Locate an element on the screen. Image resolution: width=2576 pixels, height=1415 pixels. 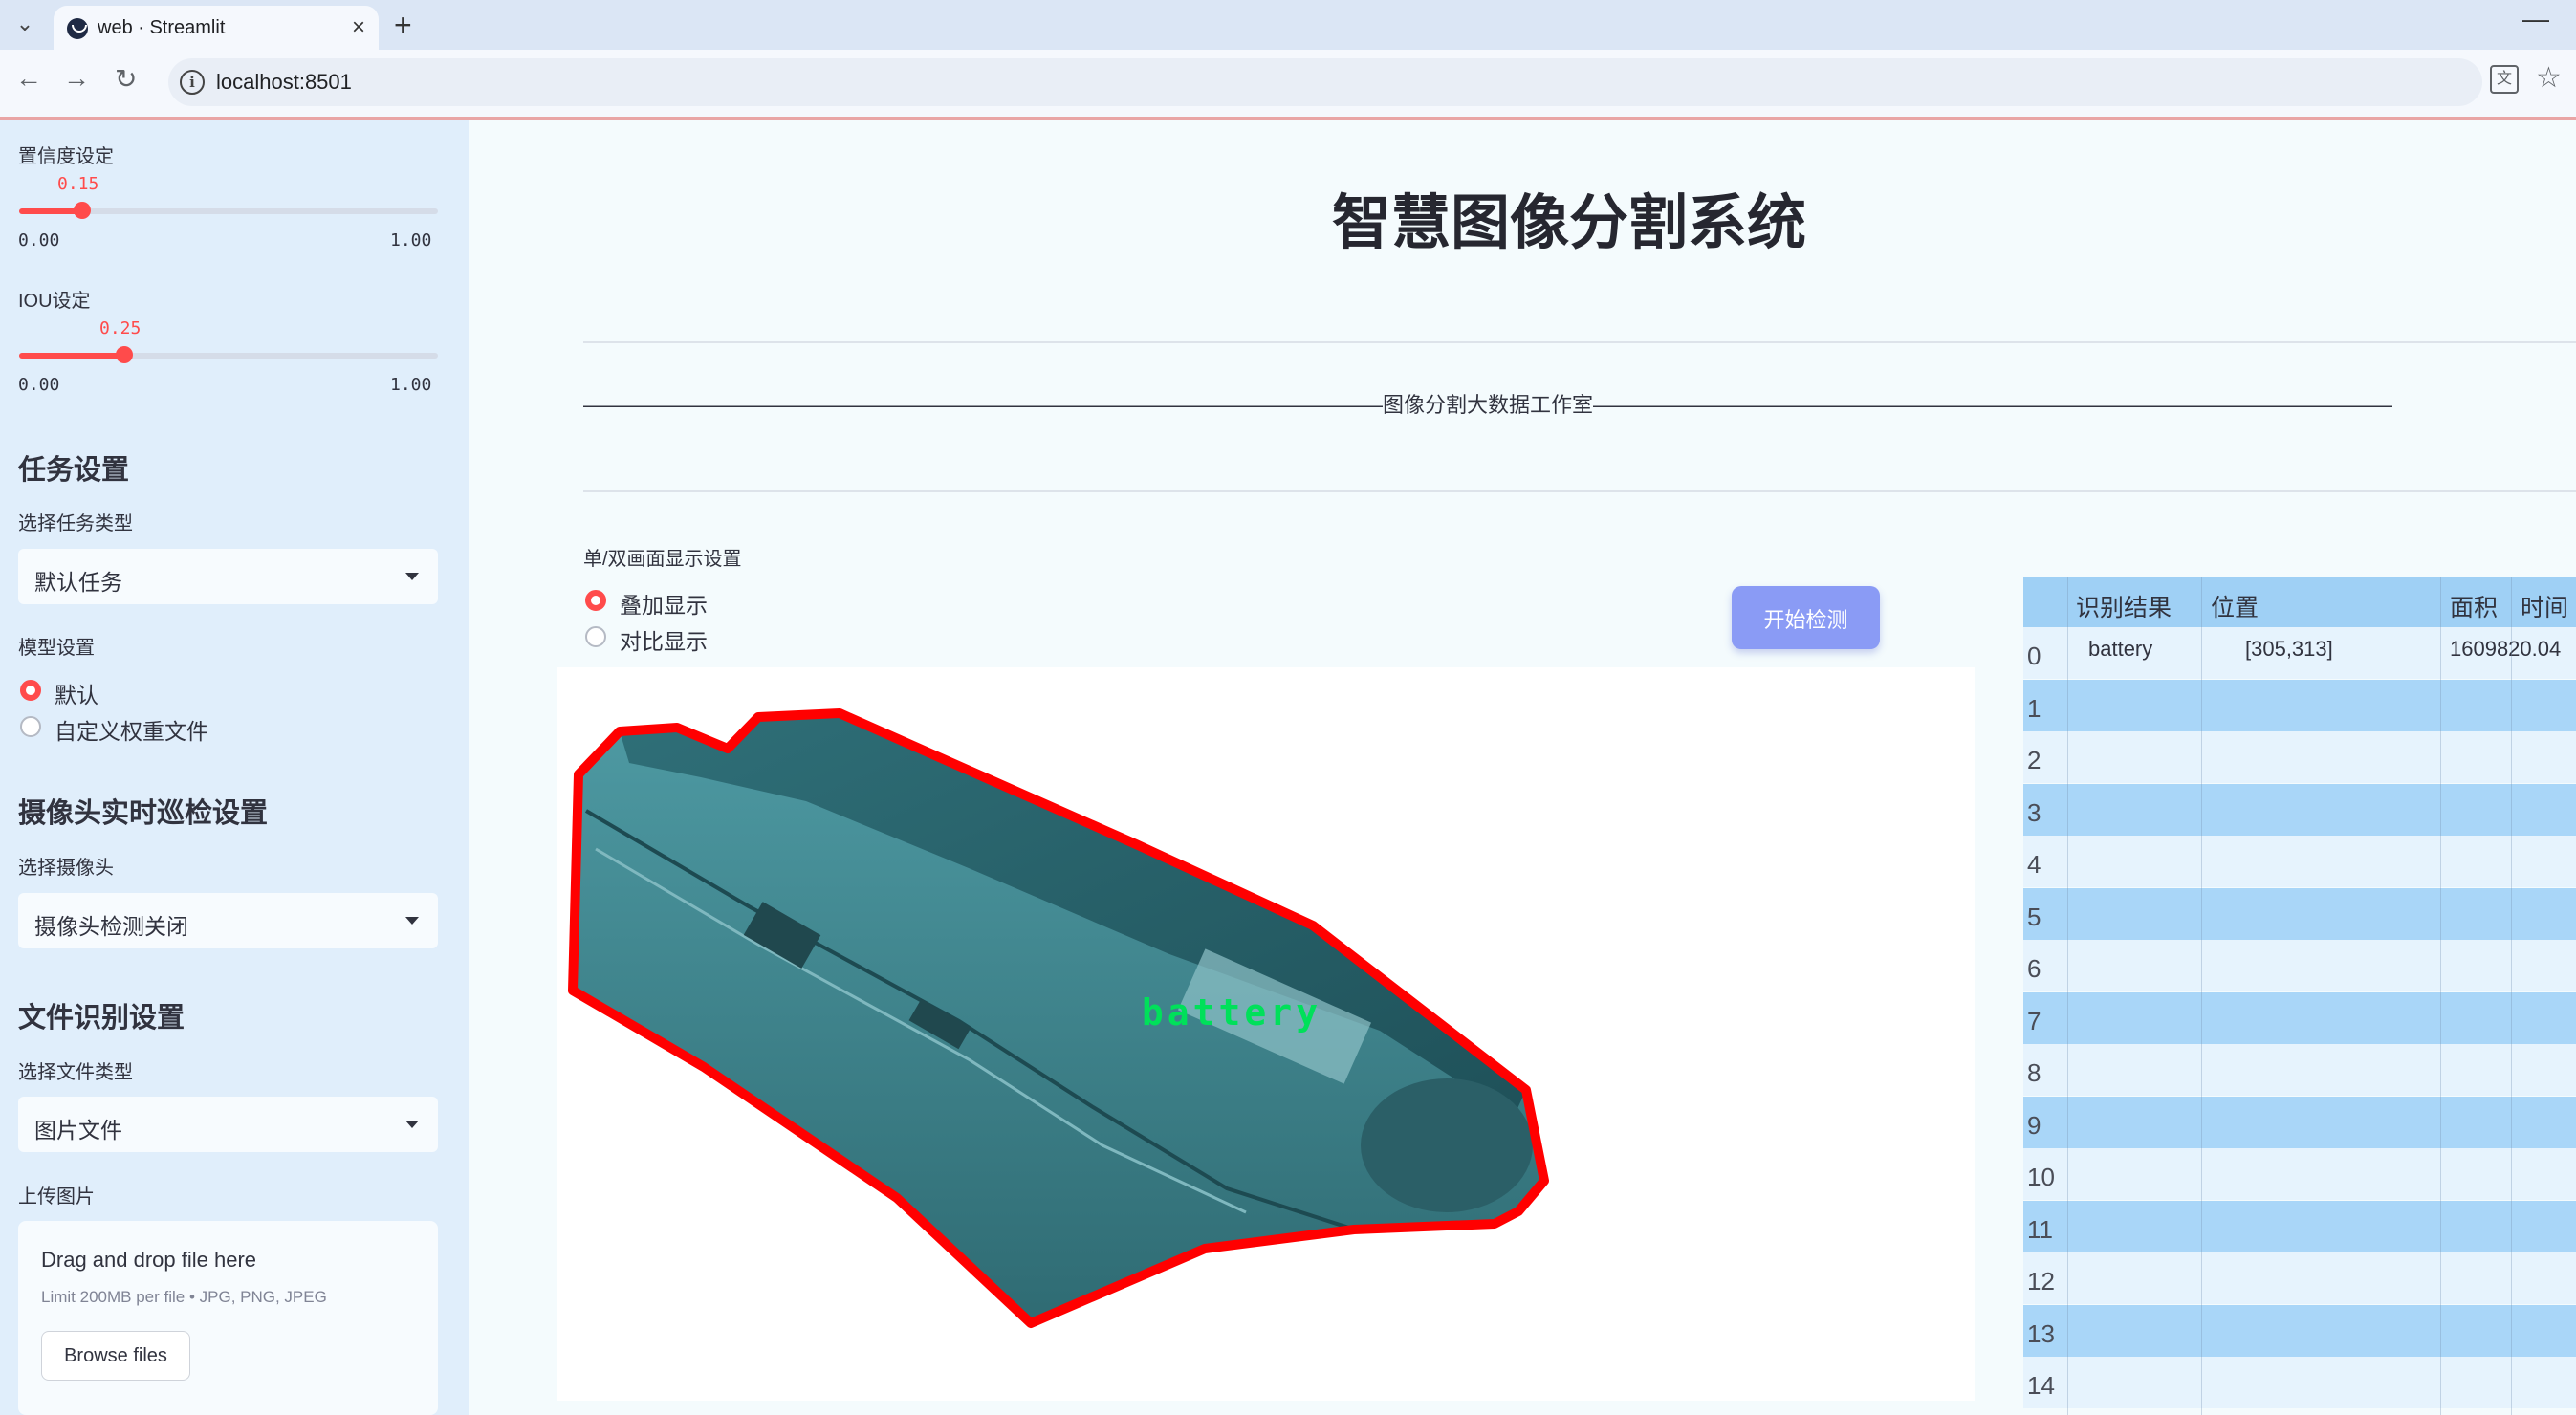
detection-label: battery is located at coordinates (1231, 1012).